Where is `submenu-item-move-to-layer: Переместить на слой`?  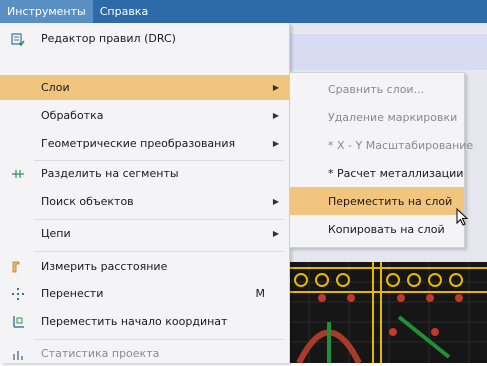 submenu-item-move-to-layer: Переместить на слой is located at coordinates (377, 201).